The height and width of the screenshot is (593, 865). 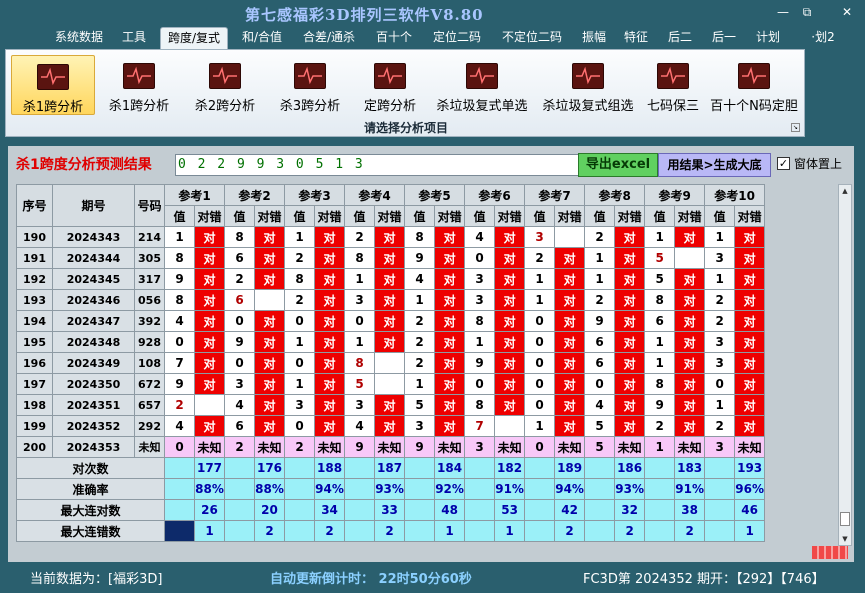 What do you see at coordinates (675, 195) in the screenshot?
I see `col-header-ref: 参考9` at bounding box center [675, 195].